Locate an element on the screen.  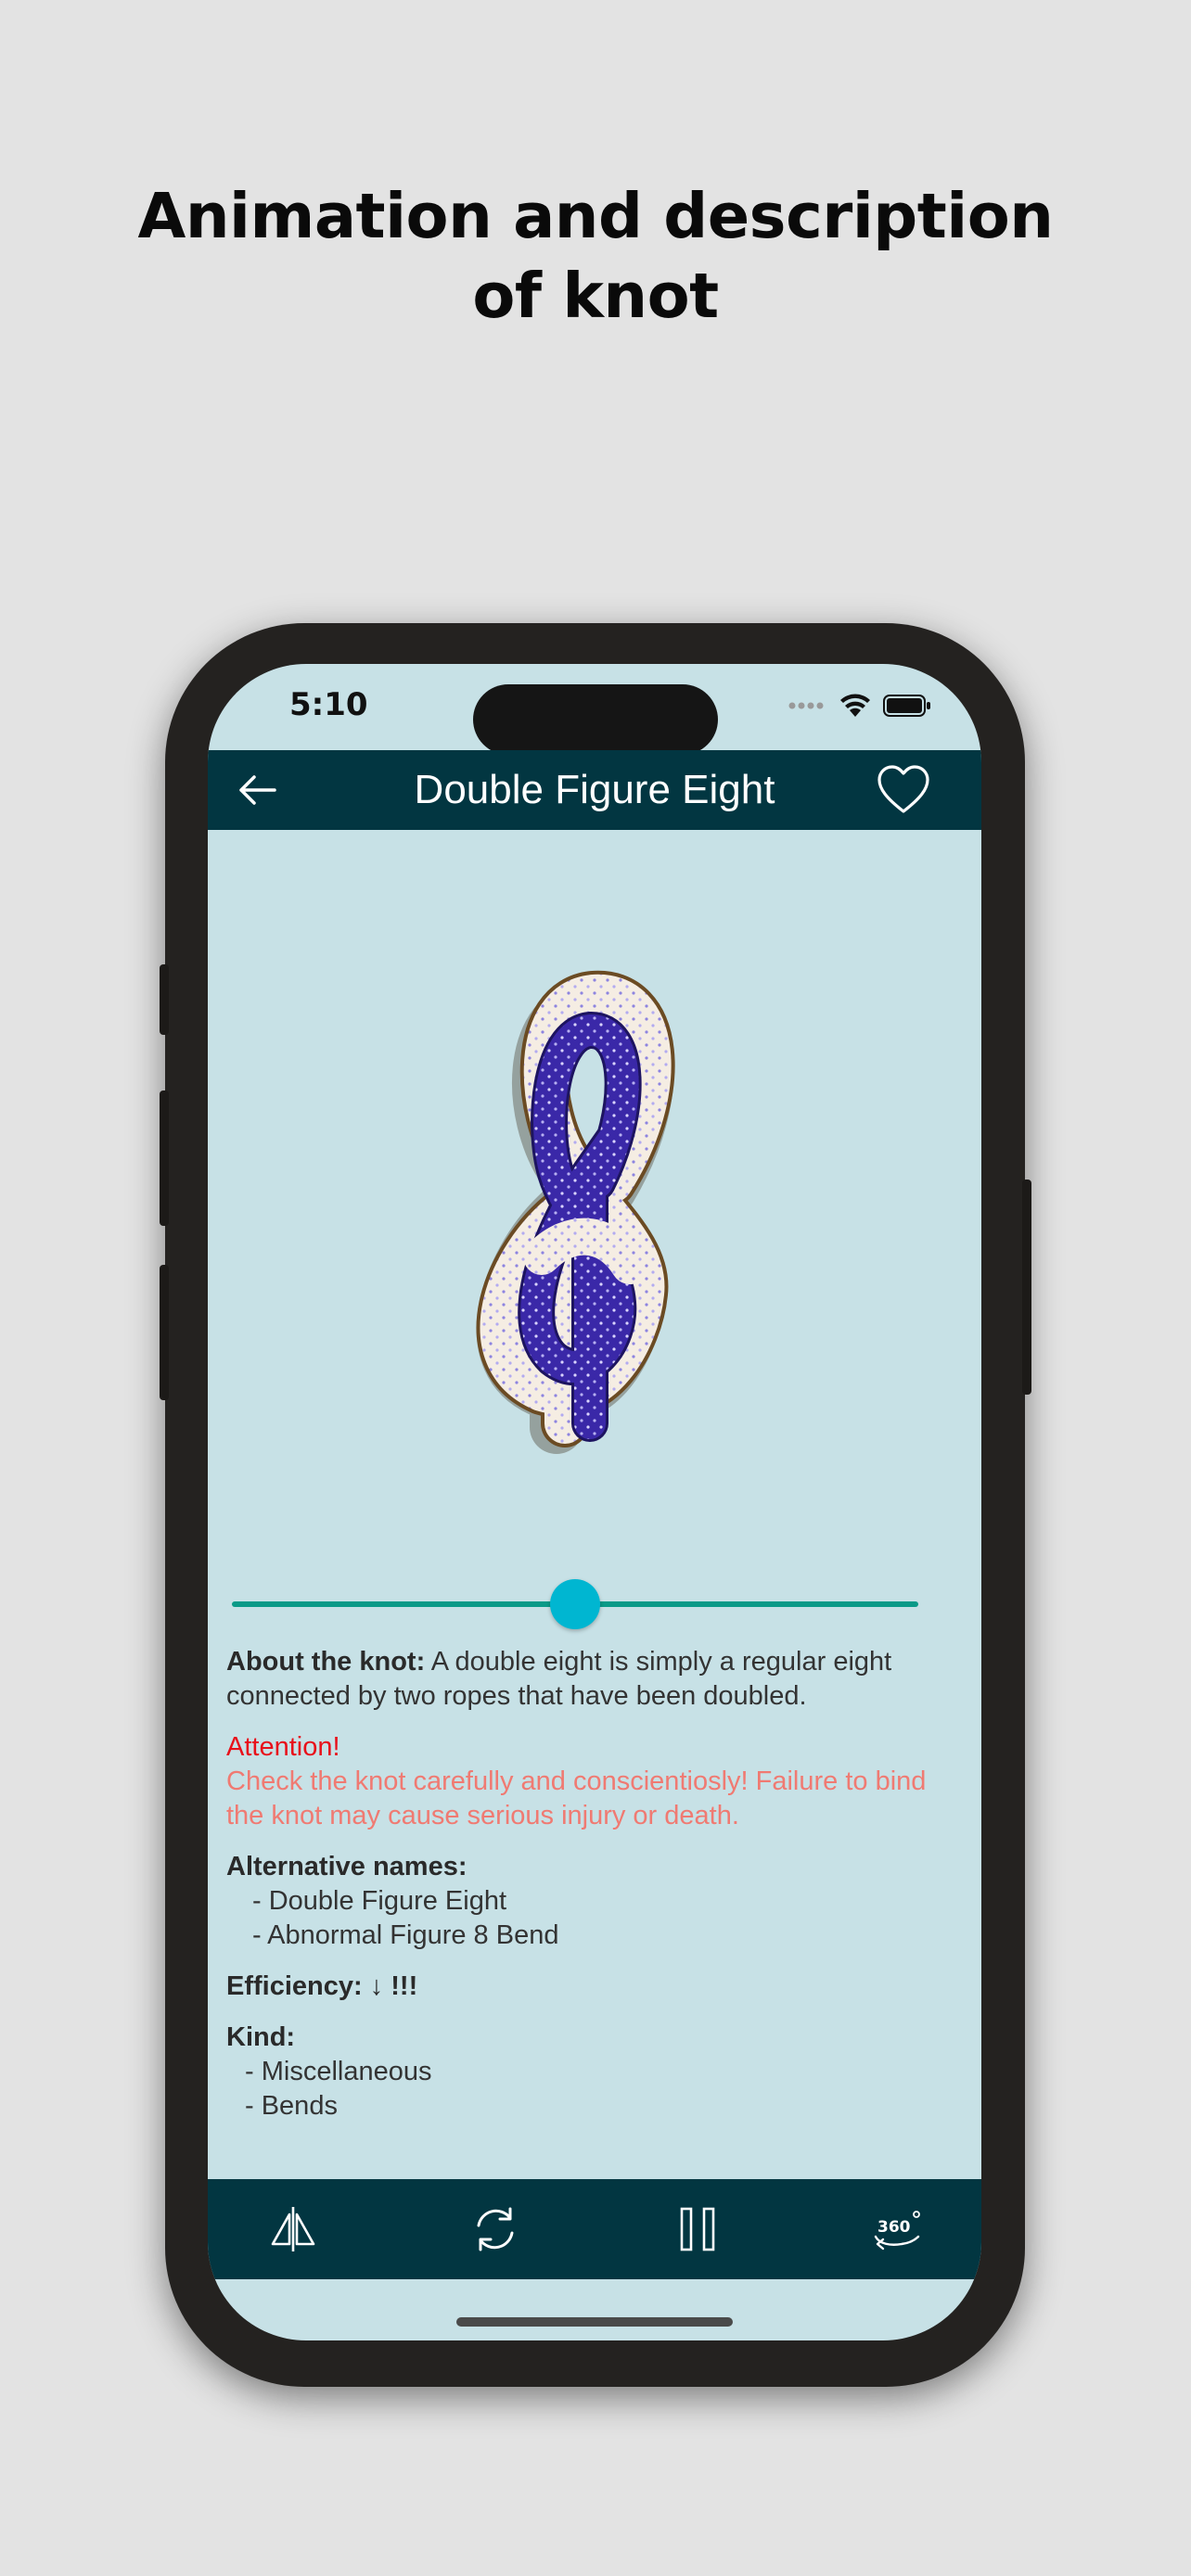
knot-illustration is located at coordinates (575, 1212).